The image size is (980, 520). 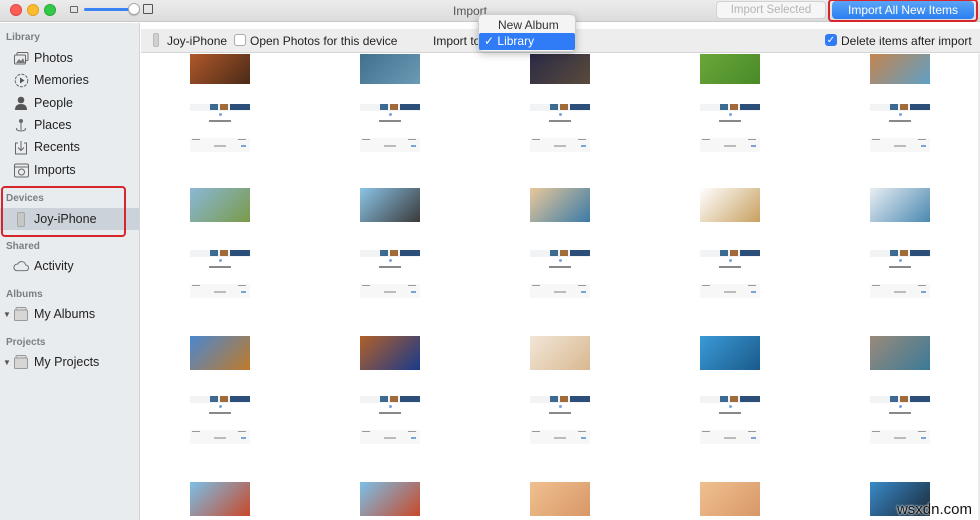 I want to click on recents-icon, so click(x=21, y=147).